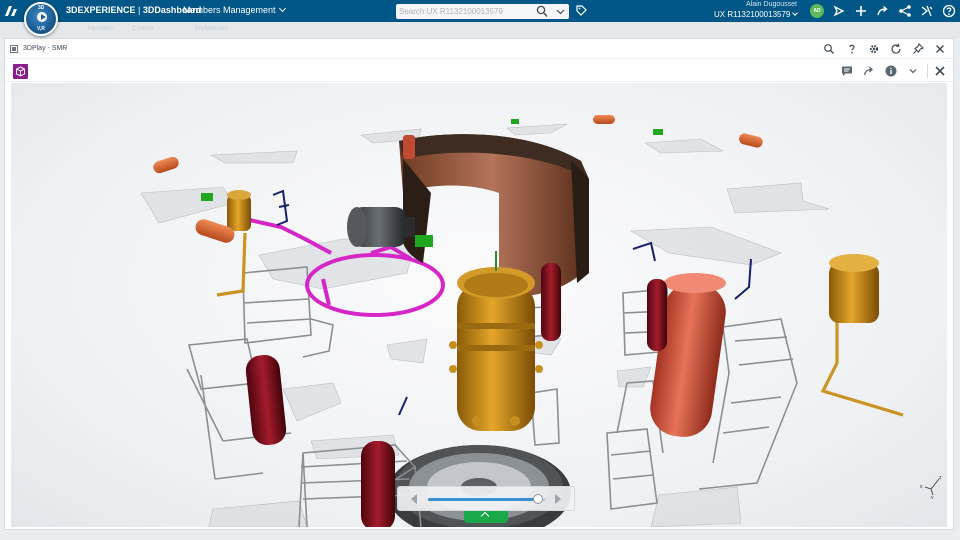  What do you see at coordinates (847, 71) in the screenshot?
I see `comment-icon` at bounding box center [847, 71].